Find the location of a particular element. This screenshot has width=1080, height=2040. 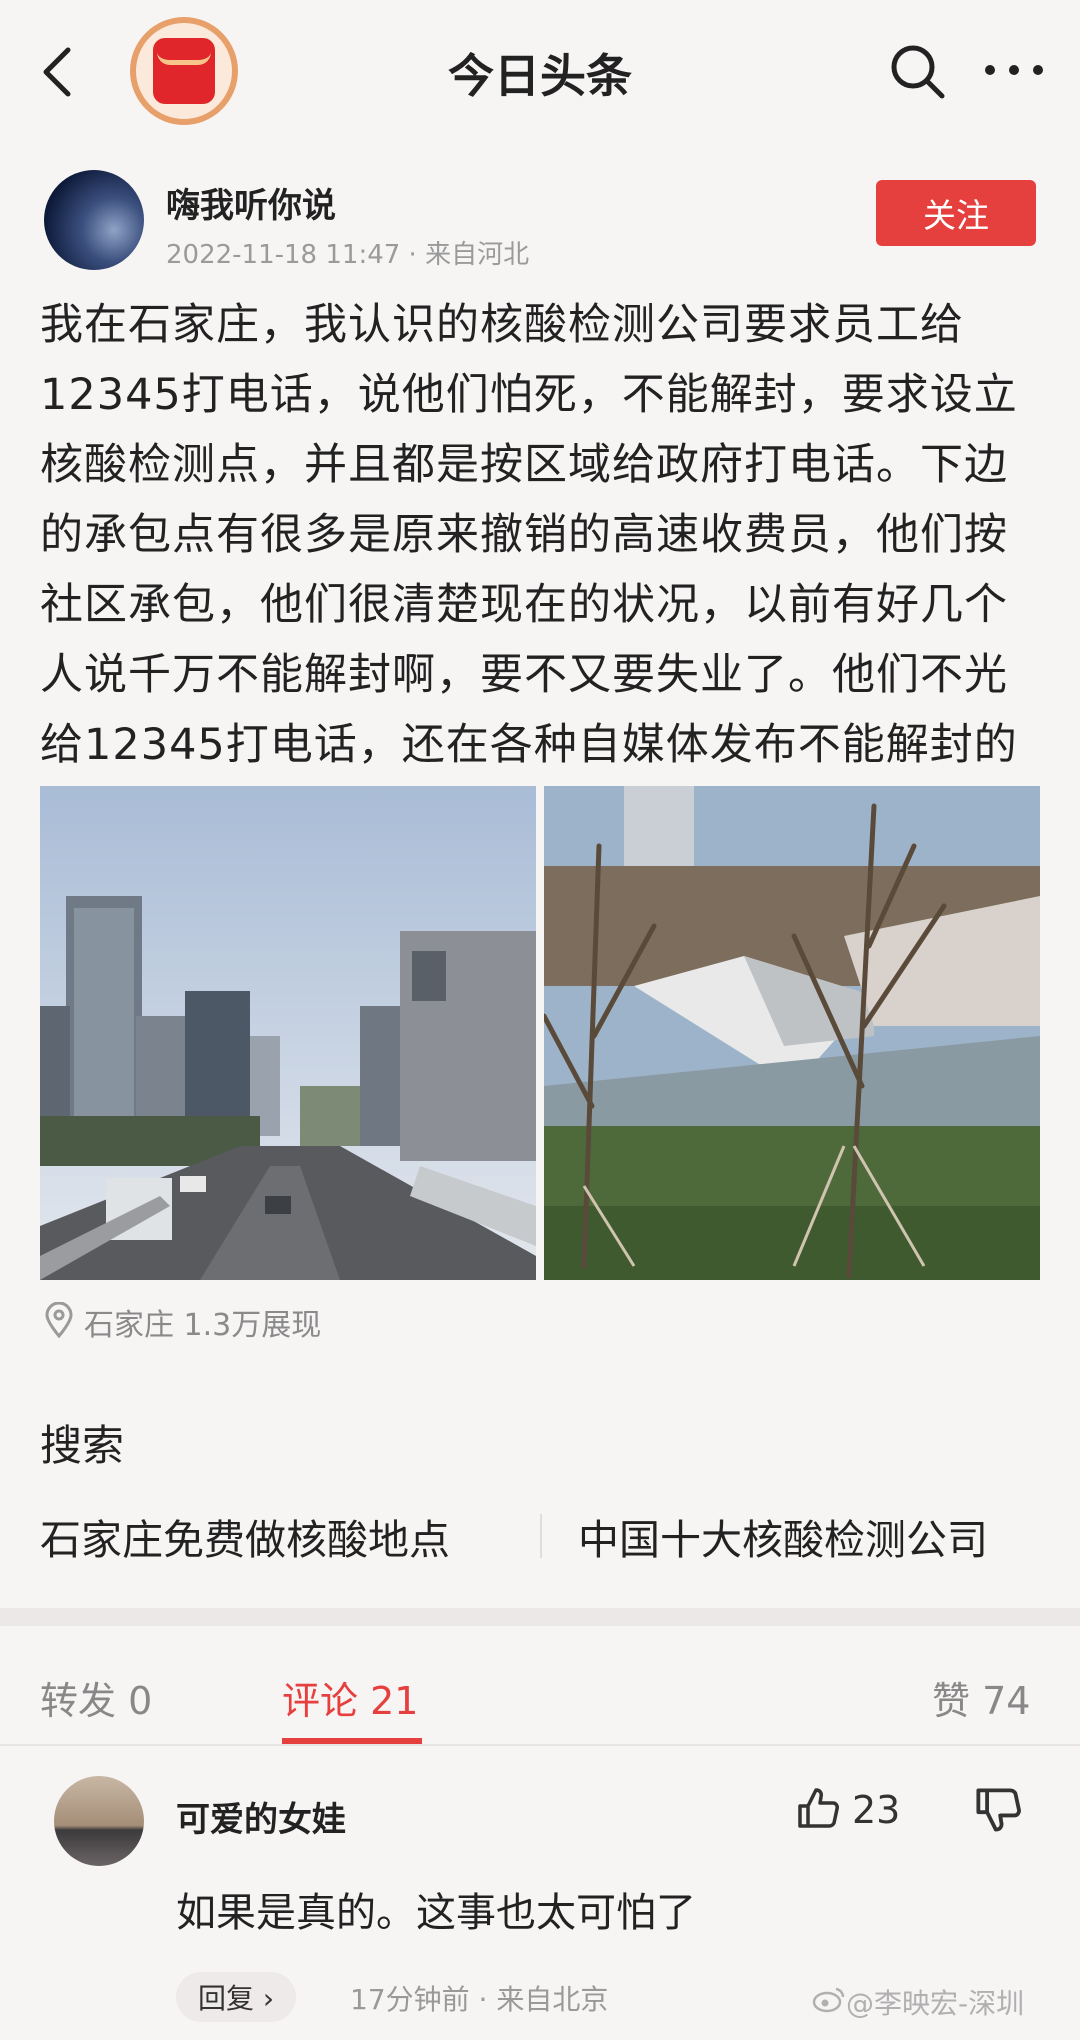

tab-divider is located at coordinates (540, 1745).